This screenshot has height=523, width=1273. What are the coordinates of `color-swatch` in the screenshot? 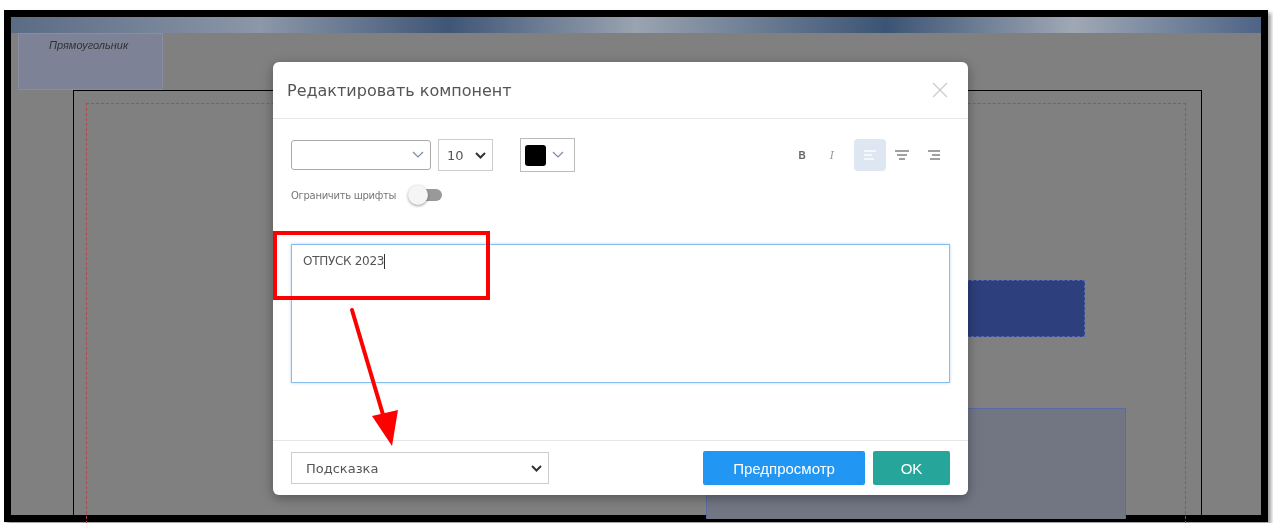 It's located at (535, 155).